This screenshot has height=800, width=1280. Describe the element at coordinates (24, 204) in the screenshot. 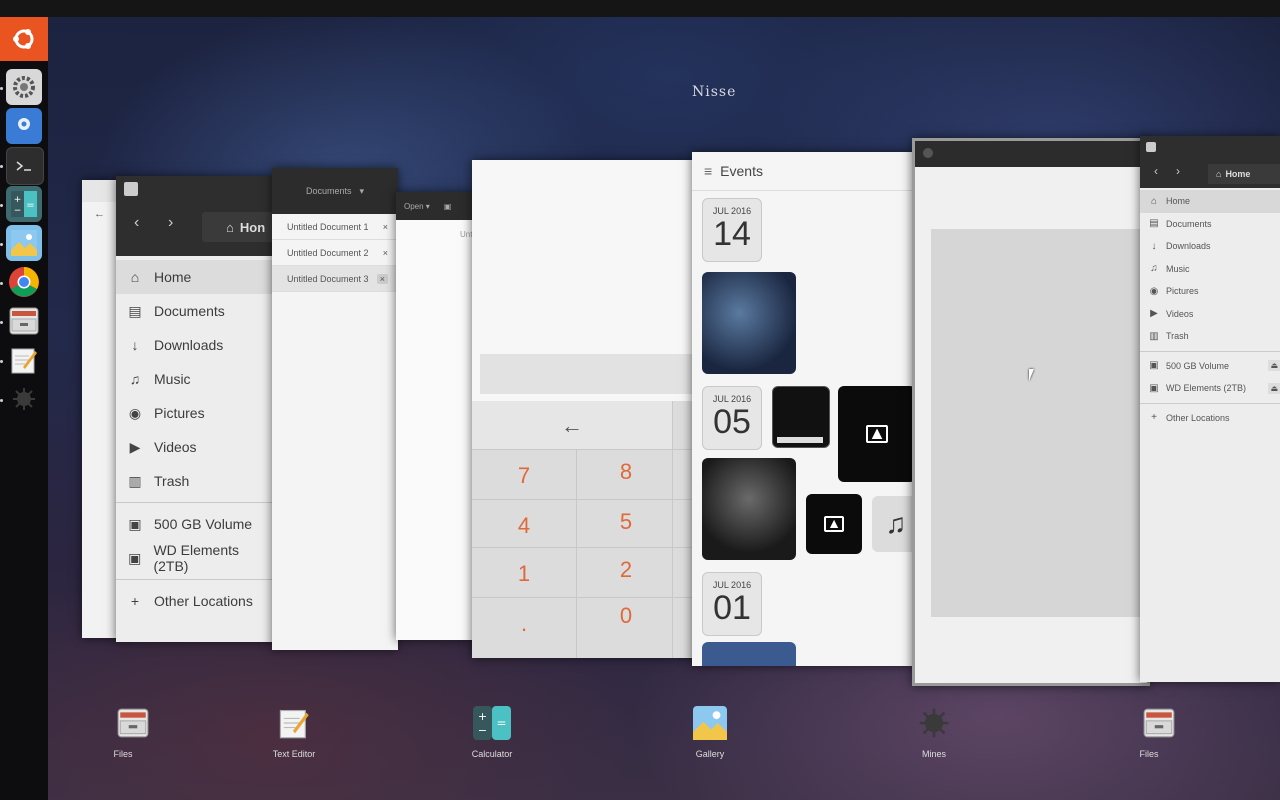

I see `calculator-launcher-item: + − =` at that location.